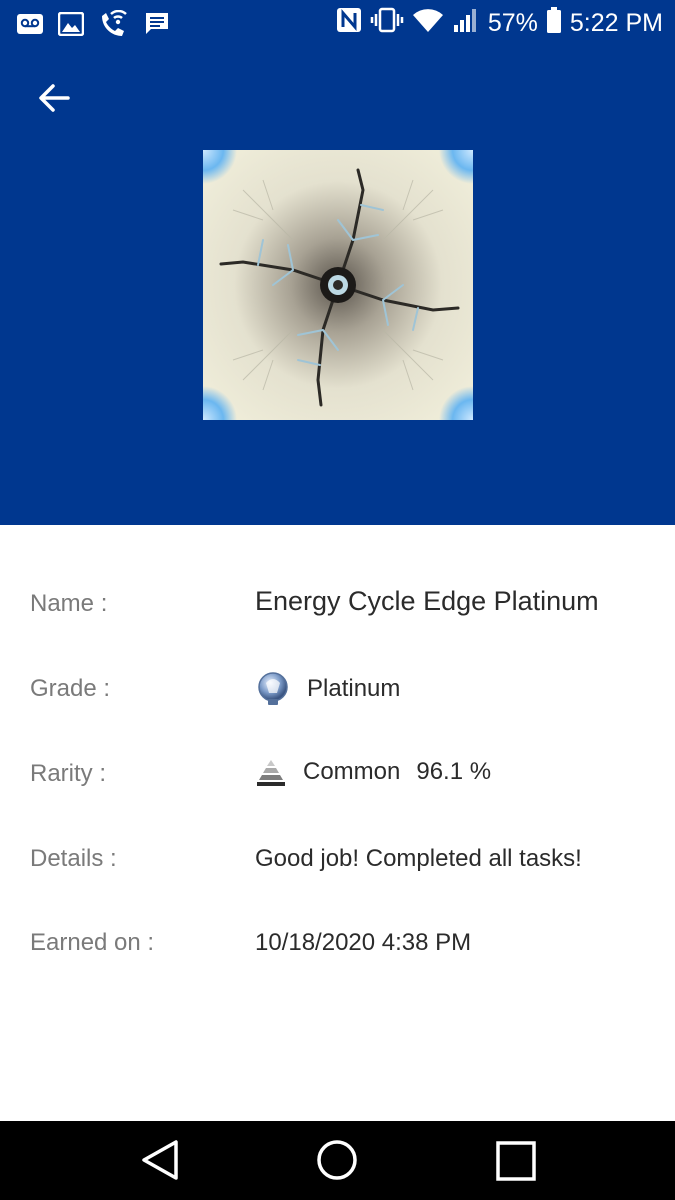 The image size is (675, 1200). Describe the element at coordinates (352, 771) in the screenshot. I see `rarity-value: Common` at that location.